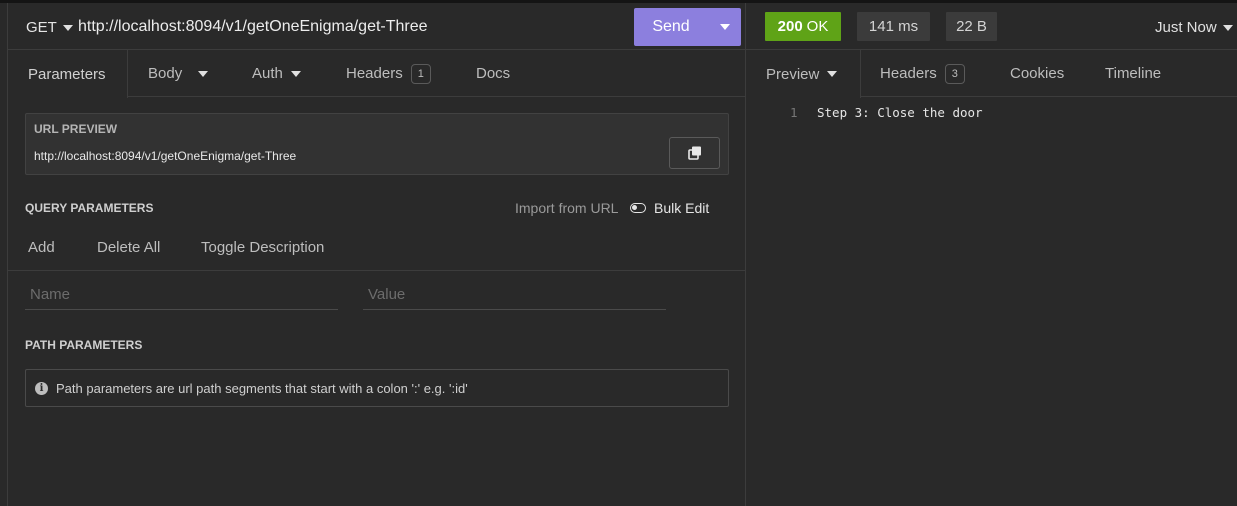 The image size is (1237, 506). I want to click on tab-cookies: Cookies, so click(1037, 73).